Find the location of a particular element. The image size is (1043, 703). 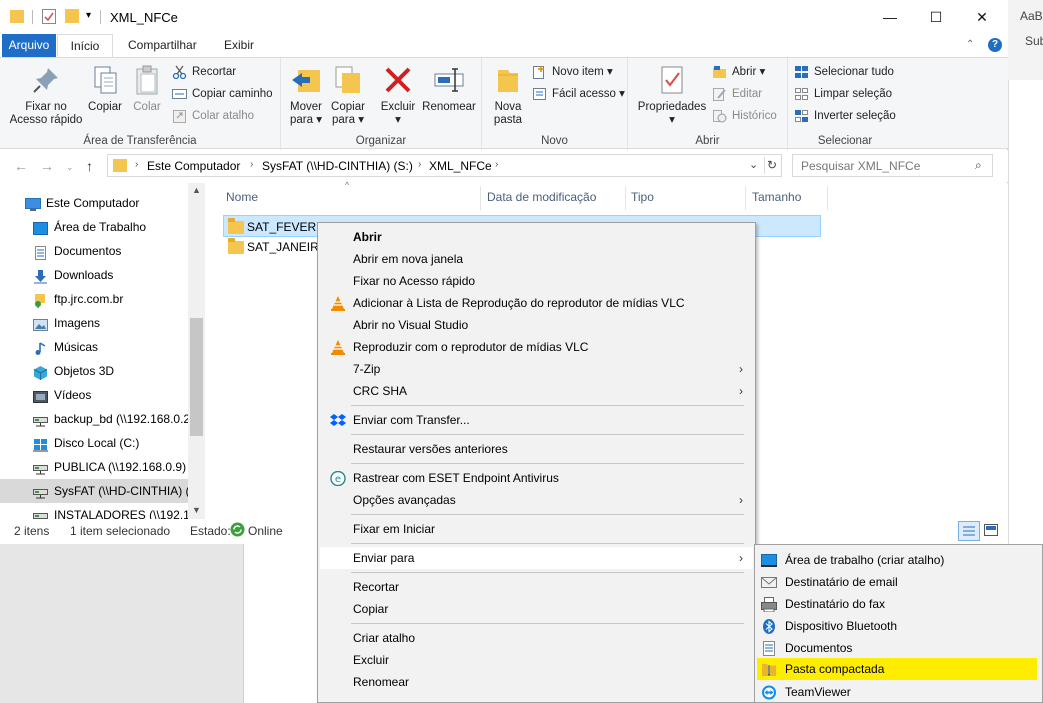

nav-item-ftp: ftp.jrc.com.br is located at coordinates (94, 299).